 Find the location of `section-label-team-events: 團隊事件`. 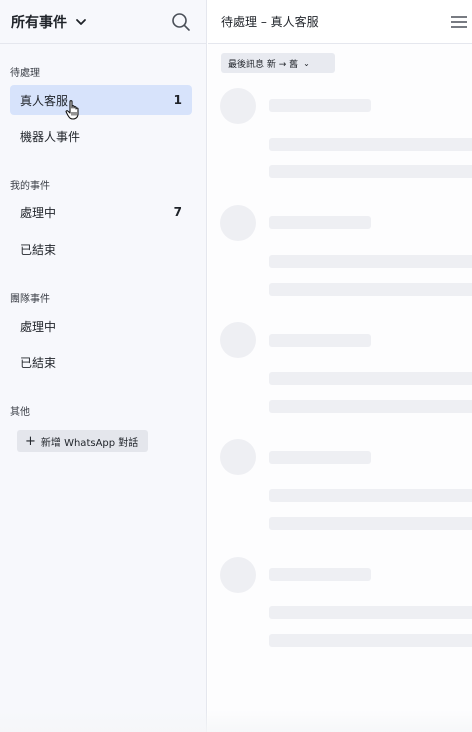

section-label-team-events: 團隊事件 is located at coordinates (30, 299).